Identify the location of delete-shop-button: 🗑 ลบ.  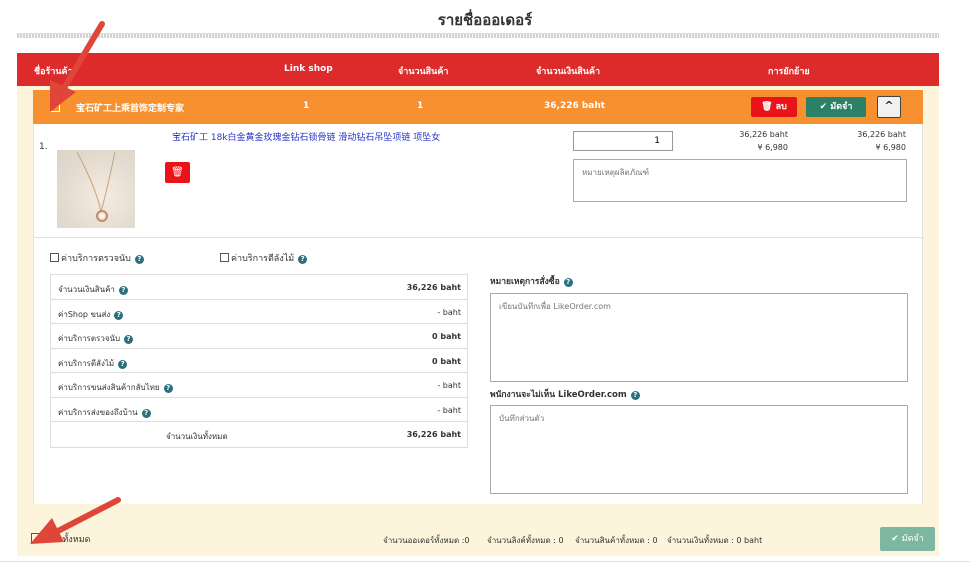
(774, 107).